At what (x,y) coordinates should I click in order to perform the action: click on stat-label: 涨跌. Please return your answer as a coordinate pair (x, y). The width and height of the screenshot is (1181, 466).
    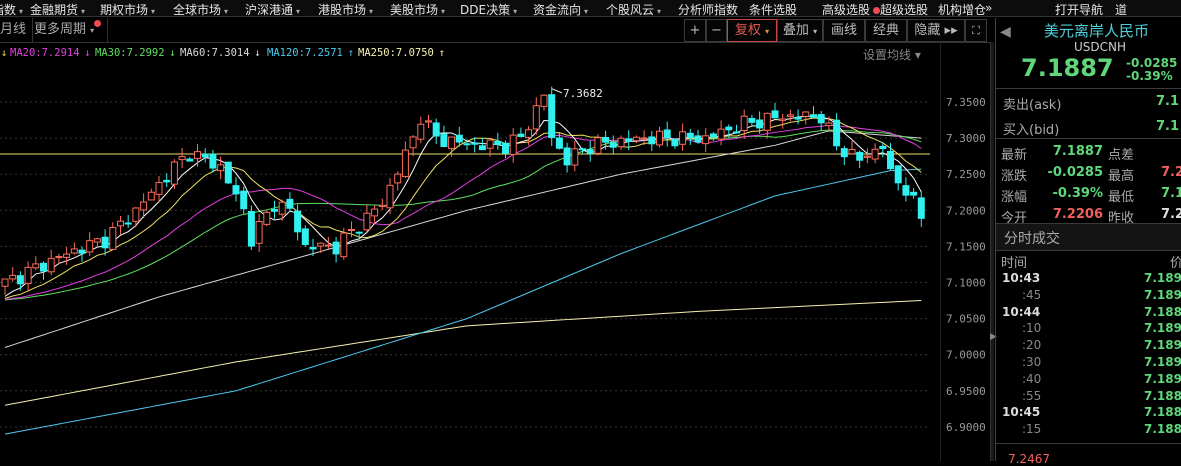
    Looking at the image, I should click on (1014, 176).